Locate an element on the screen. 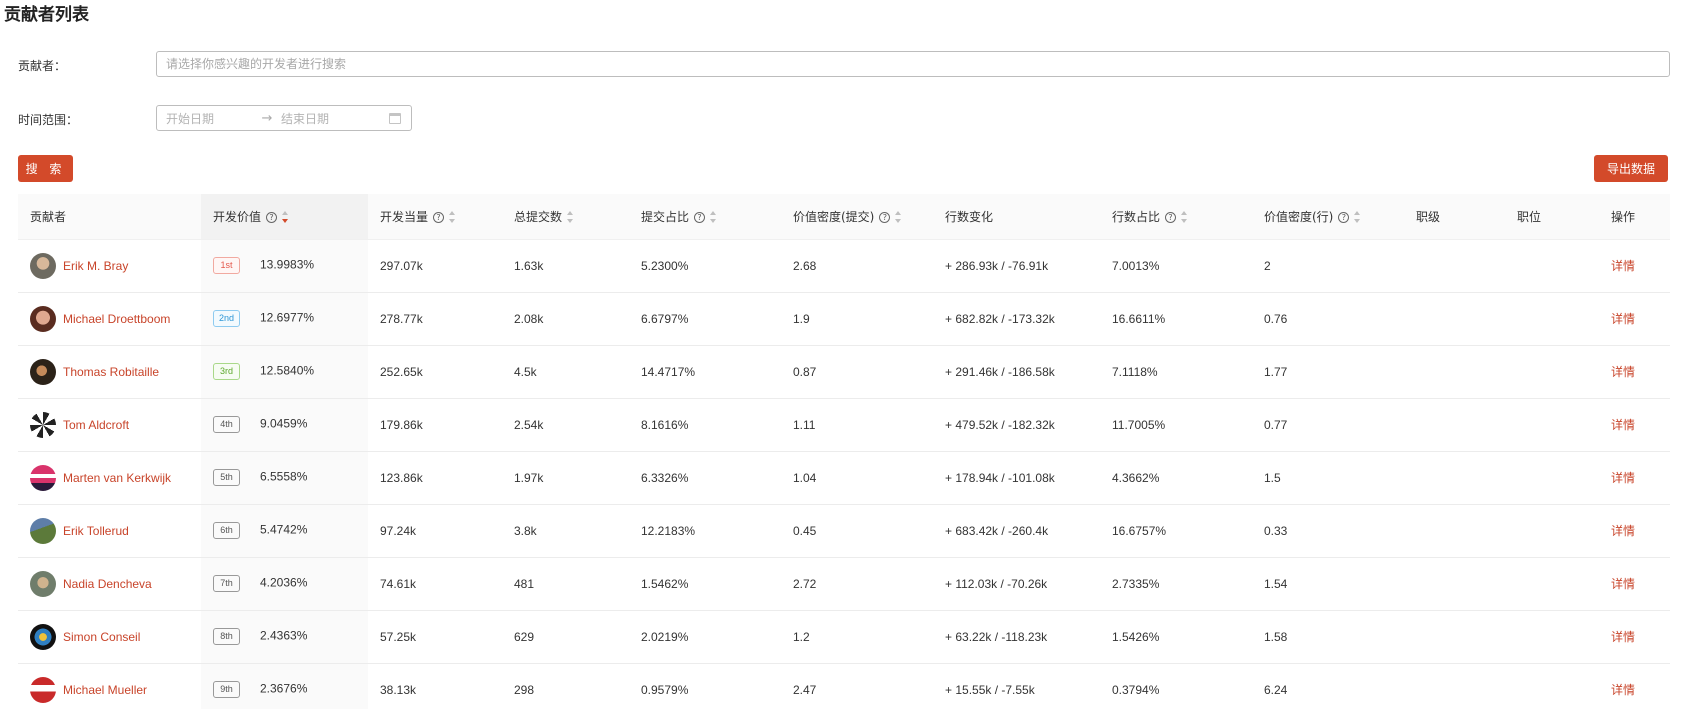  cell-action: 详情 is located at coordinates (1634, 530).